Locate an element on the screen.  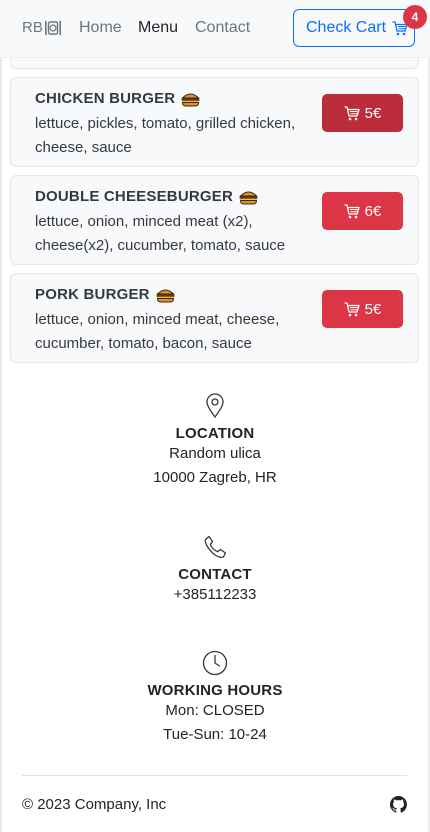
plate-cutlery-icon is located at coordinates (52, 27).